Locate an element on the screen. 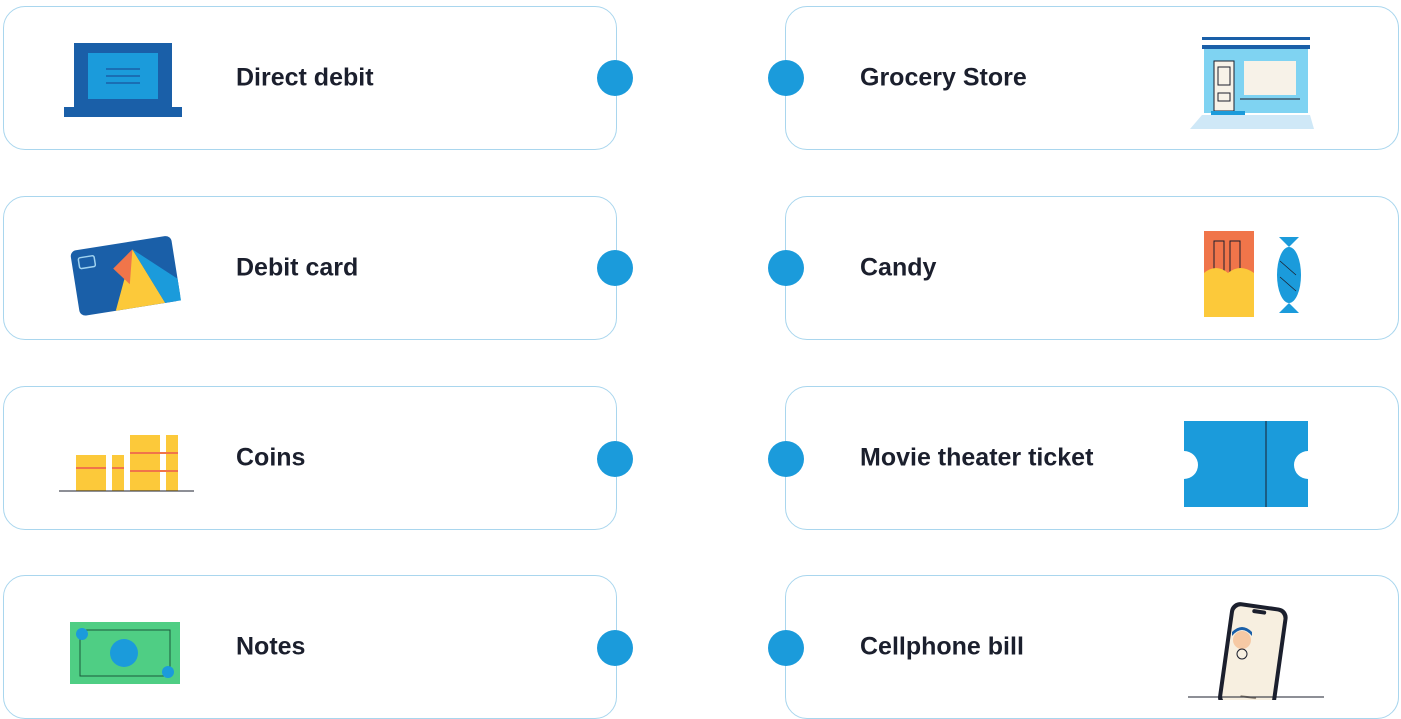  left-card-debit-card: Debit card is located at coordinates (310, 268).